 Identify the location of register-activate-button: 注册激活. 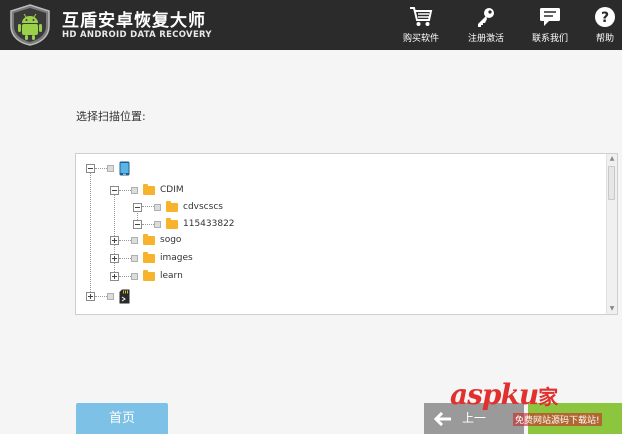
(486, 26).